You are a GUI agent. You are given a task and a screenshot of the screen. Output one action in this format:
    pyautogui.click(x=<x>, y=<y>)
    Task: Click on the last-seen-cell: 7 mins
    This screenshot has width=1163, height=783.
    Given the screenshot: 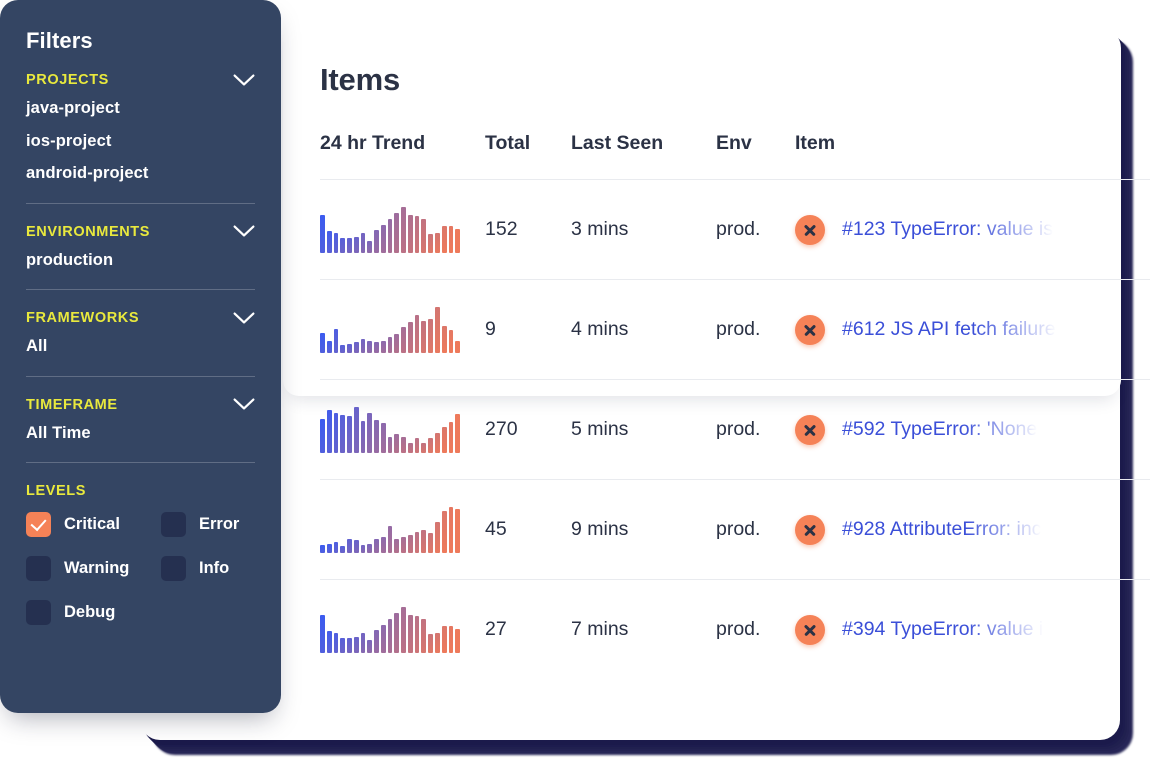 What is the action you would take?
    pyautogui.click(x=600, y=629)
    